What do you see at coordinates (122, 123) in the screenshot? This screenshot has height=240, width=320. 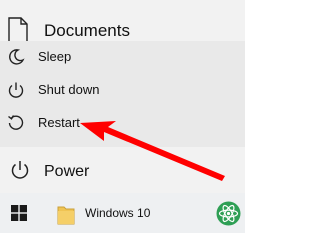 I see `restart-option: Restart` at bounding box center [122, 123].